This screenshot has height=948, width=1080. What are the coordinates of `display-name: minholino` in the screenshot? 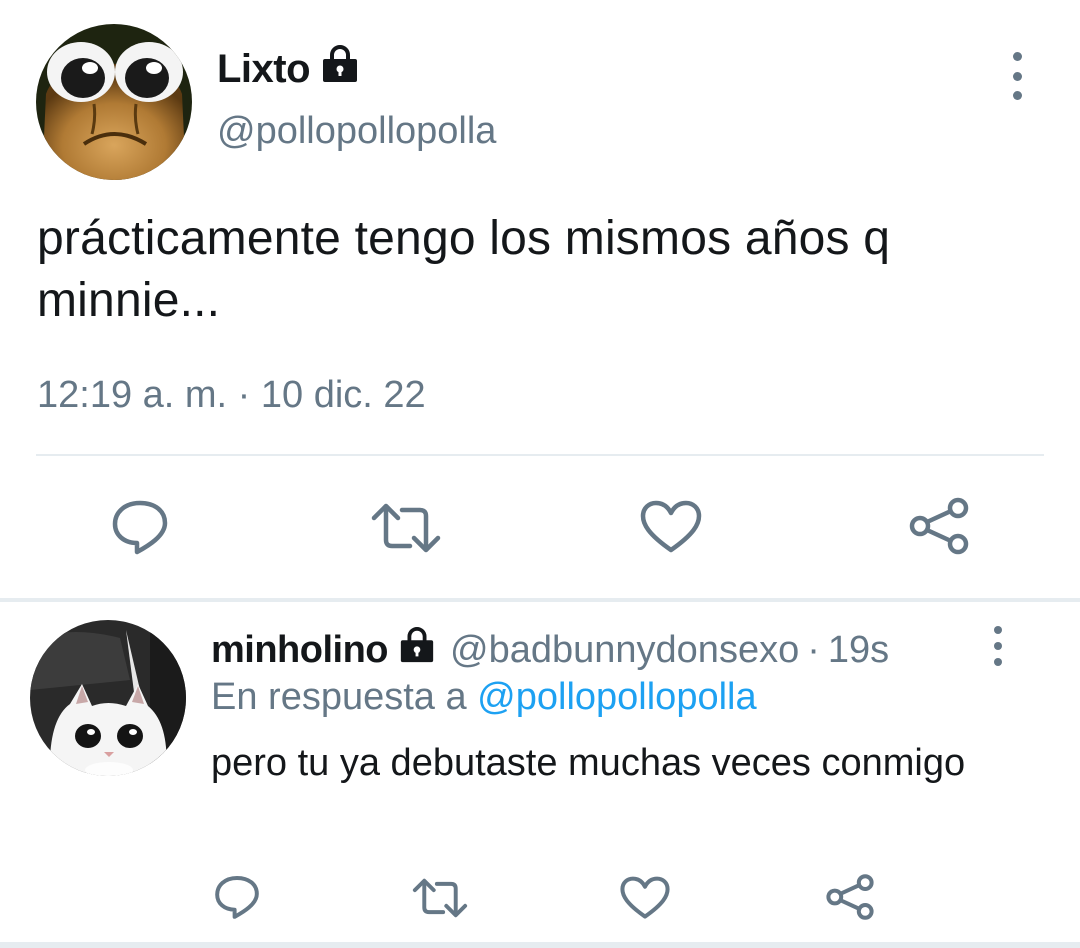 It's located at (300, 650).